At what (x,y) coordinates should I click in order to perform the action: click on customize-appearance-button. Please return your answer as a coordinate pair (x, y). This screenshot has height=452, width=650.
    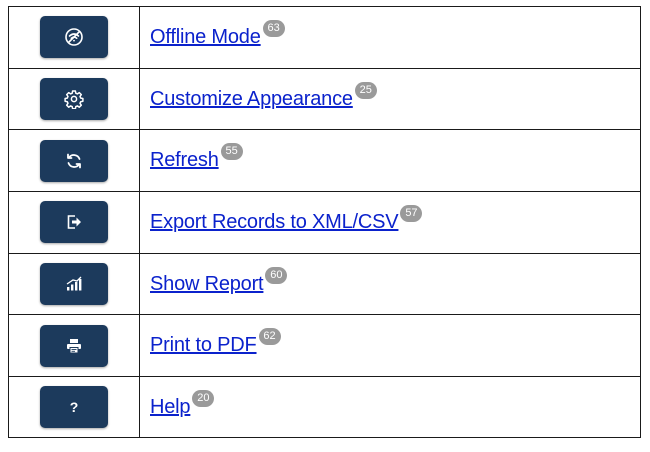
    Looking at the image, I should click on (74, 99).